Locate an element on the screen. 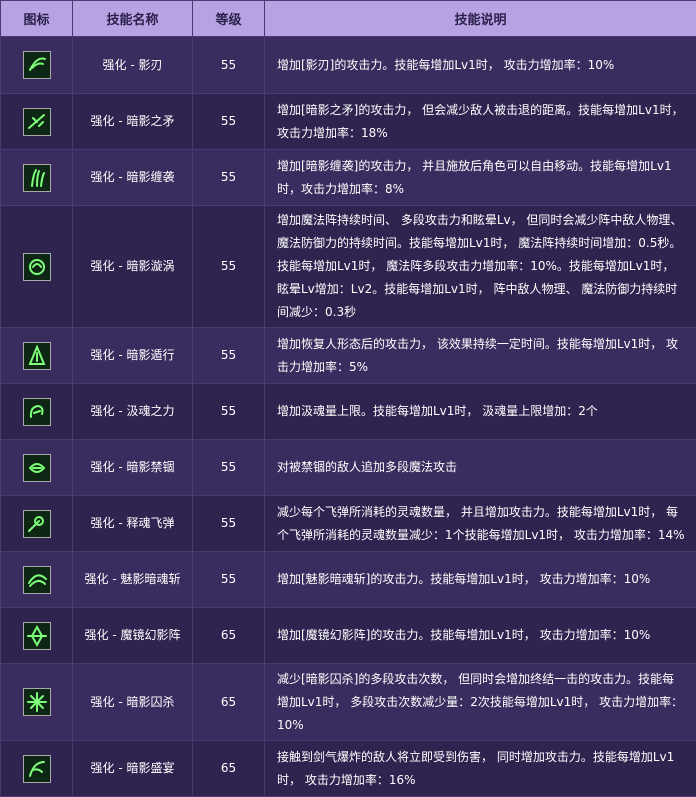  skill-name: 强化 - 暗影囚杀 is located at coordinates (133, 702).